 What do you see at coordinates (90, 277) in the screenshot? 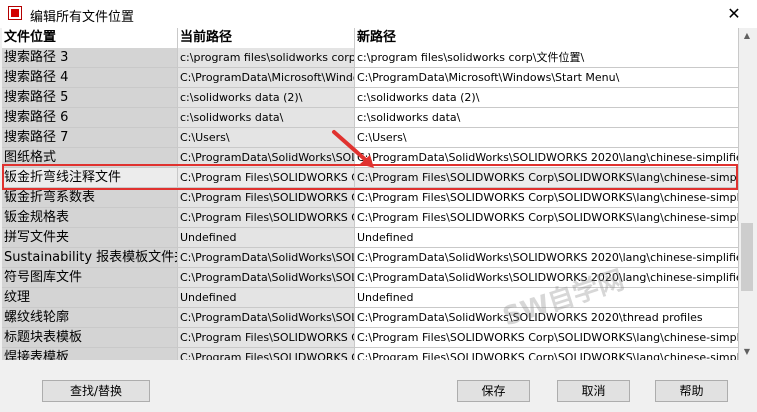
I see `cell-file-location: 符号图库文件` at bounding box center [90, 277].